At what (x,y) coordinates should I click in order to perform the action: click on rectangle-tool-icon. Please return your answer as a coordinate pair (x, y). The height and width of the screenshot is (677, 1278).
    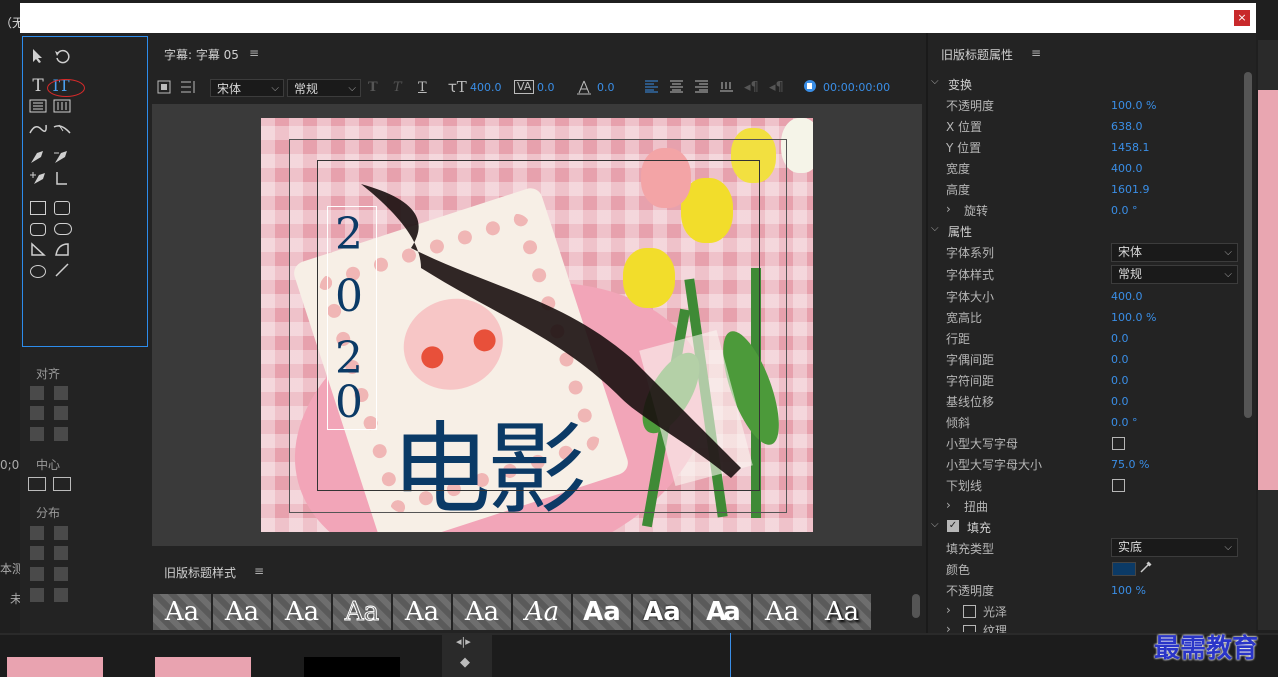
    Looking at the image, I should click on (38, 208).